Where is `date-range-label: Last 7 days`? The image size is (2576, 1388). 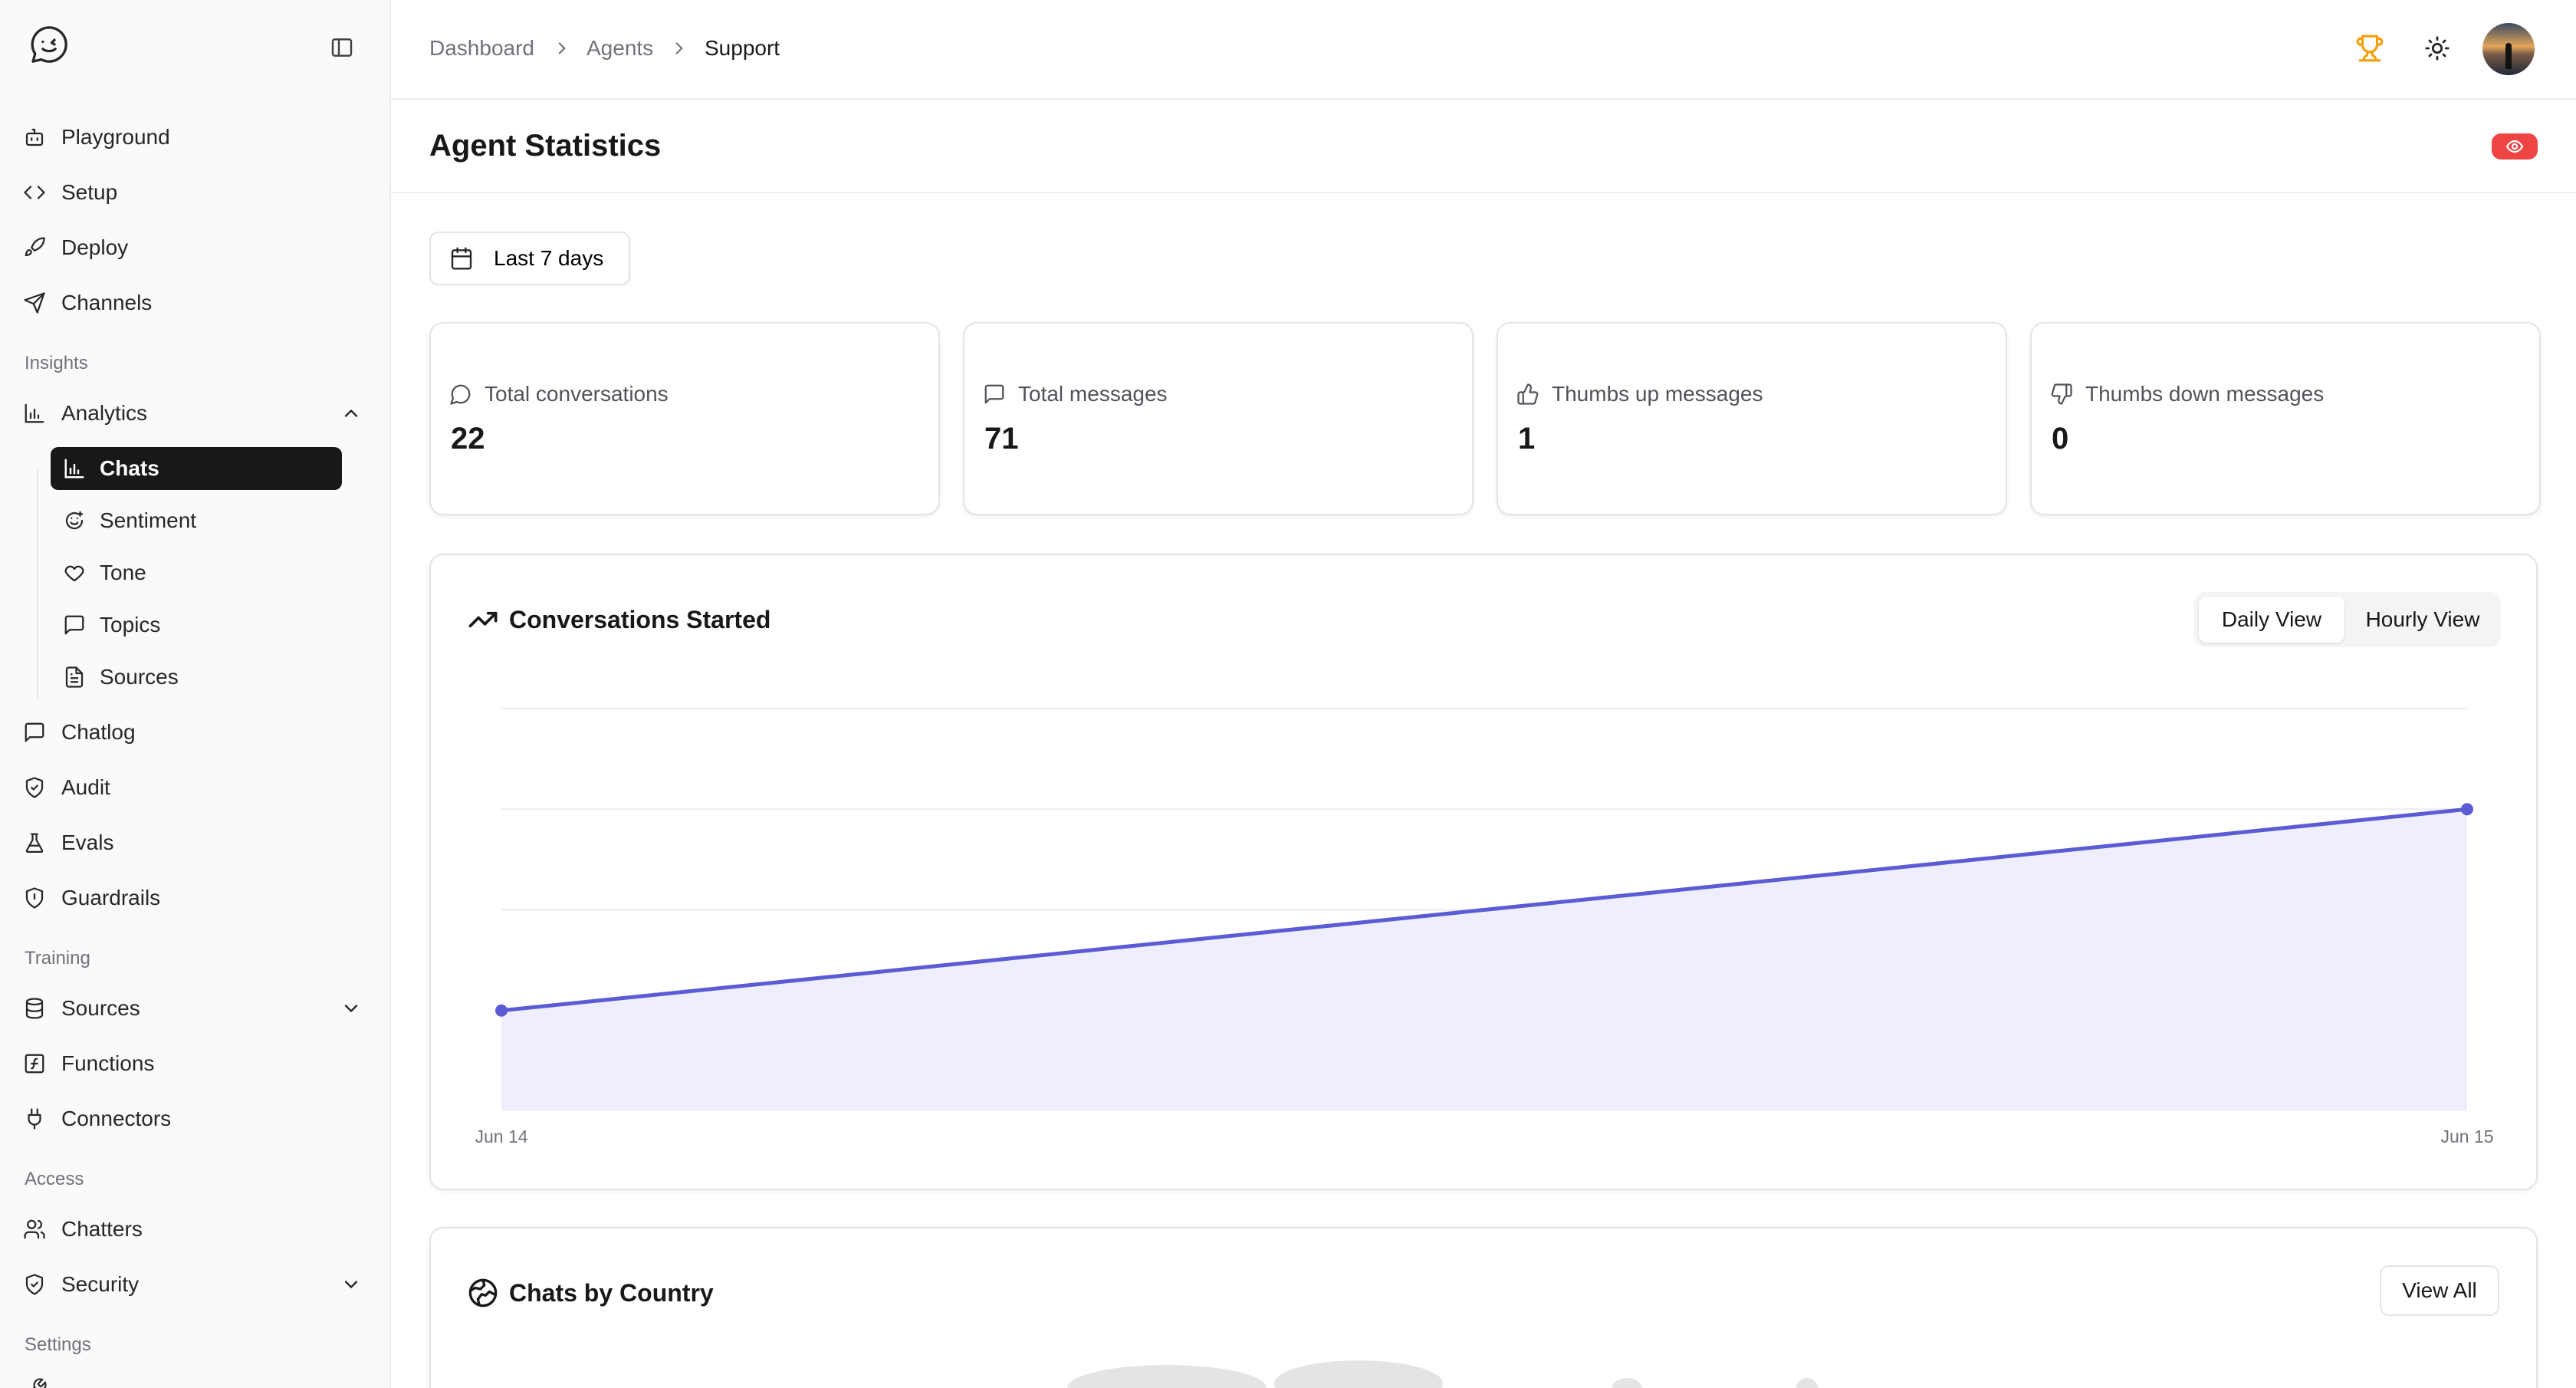 date-range-label: Last 7 days is located at coordinates (549, 258).